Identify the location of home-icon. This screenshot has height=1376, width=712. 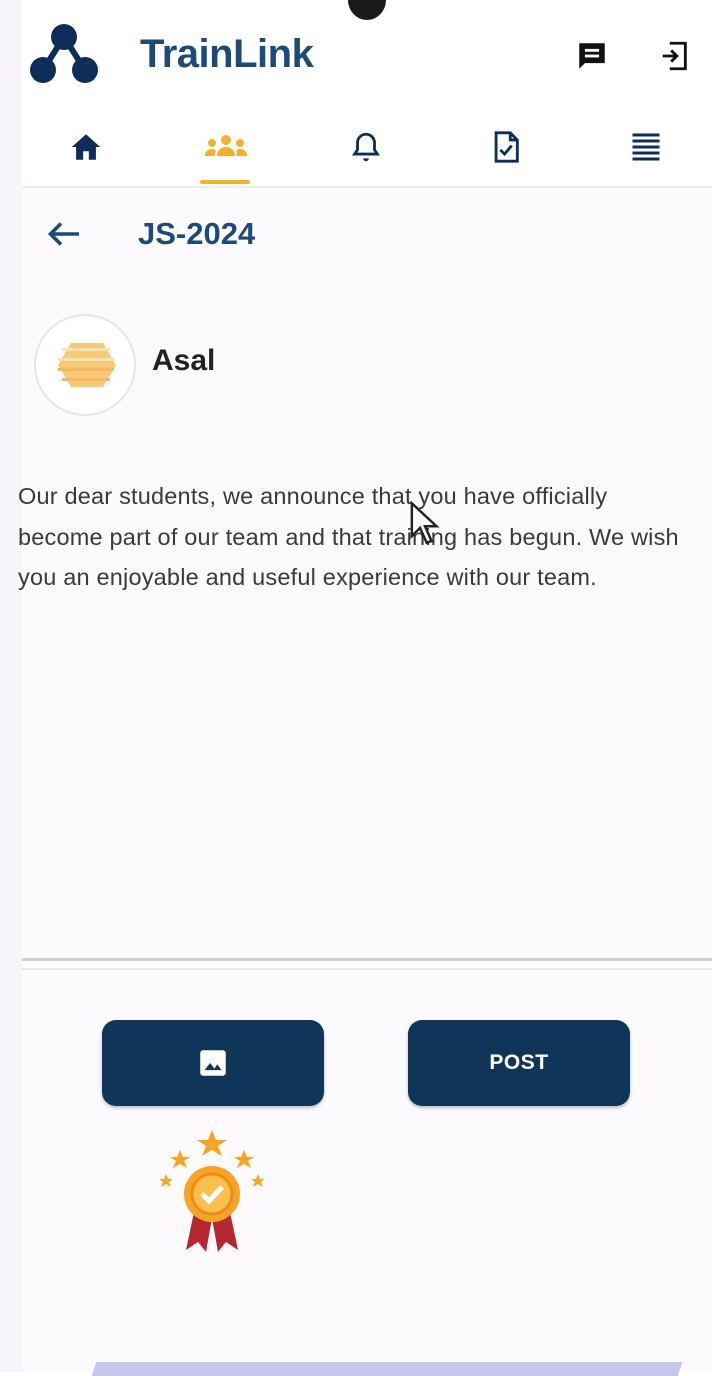
(86, 147).